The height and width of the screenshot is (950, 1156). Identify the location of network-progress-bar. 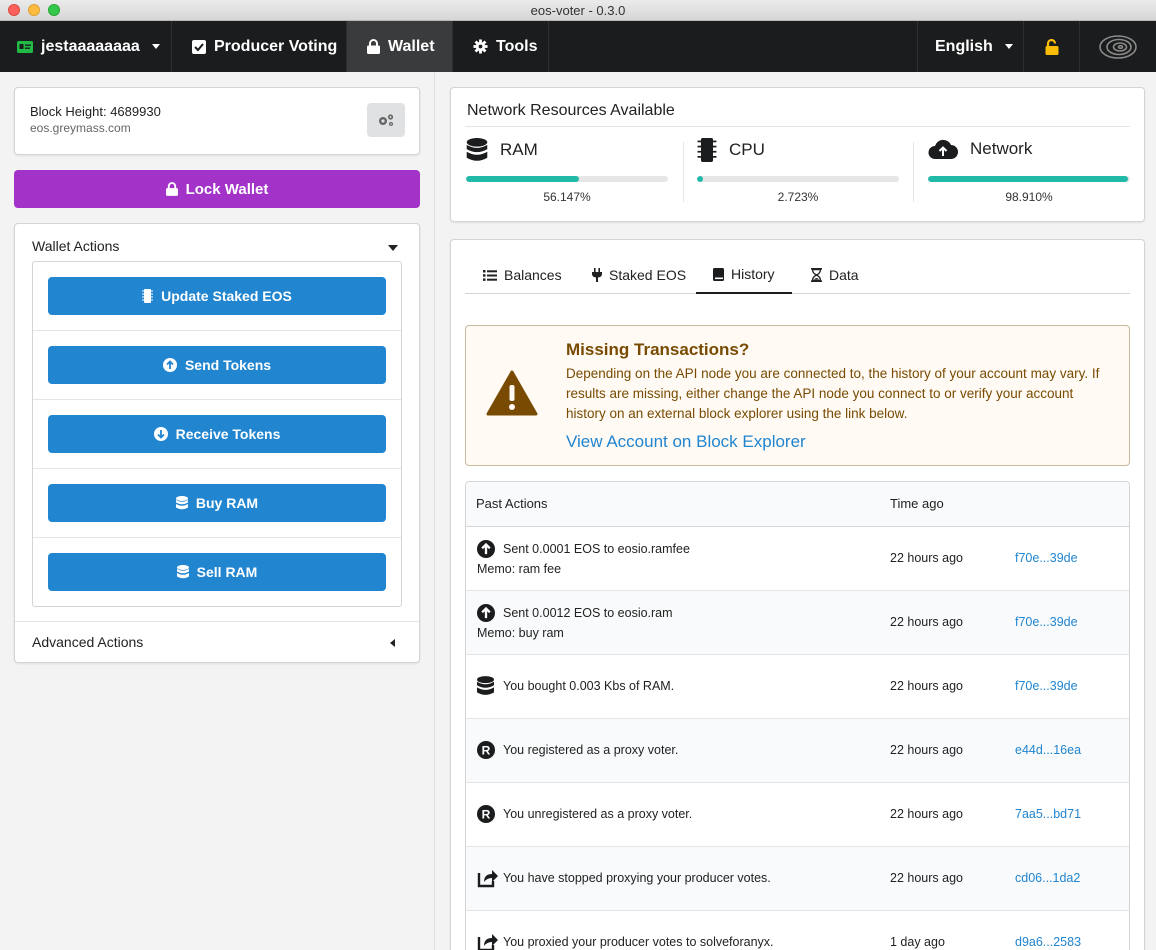
(1029, 179).